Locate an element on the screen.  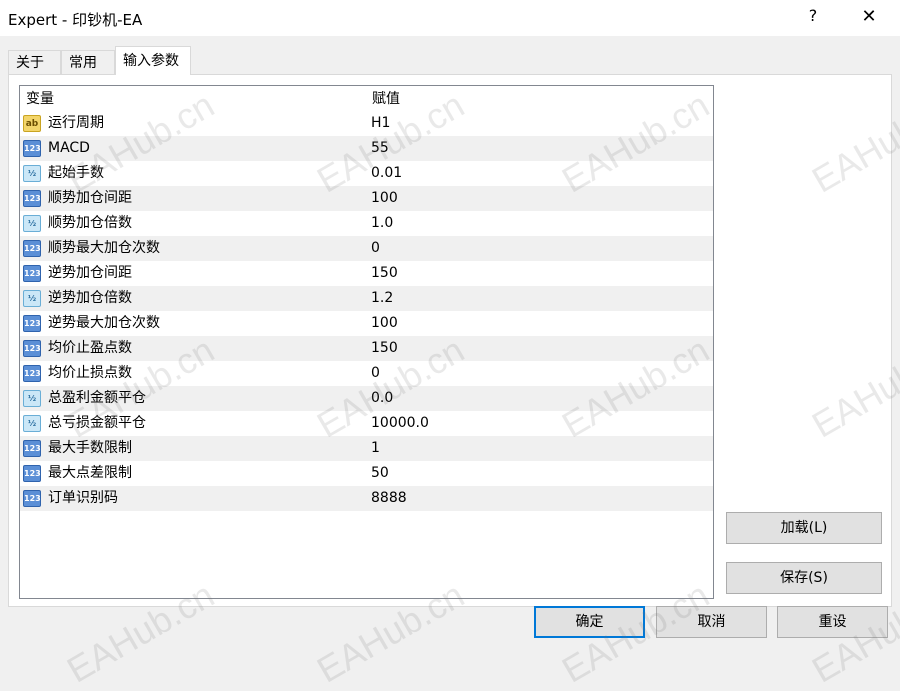
param-name: 逆势最大加仓次数 is located at coordinates (104, 323).